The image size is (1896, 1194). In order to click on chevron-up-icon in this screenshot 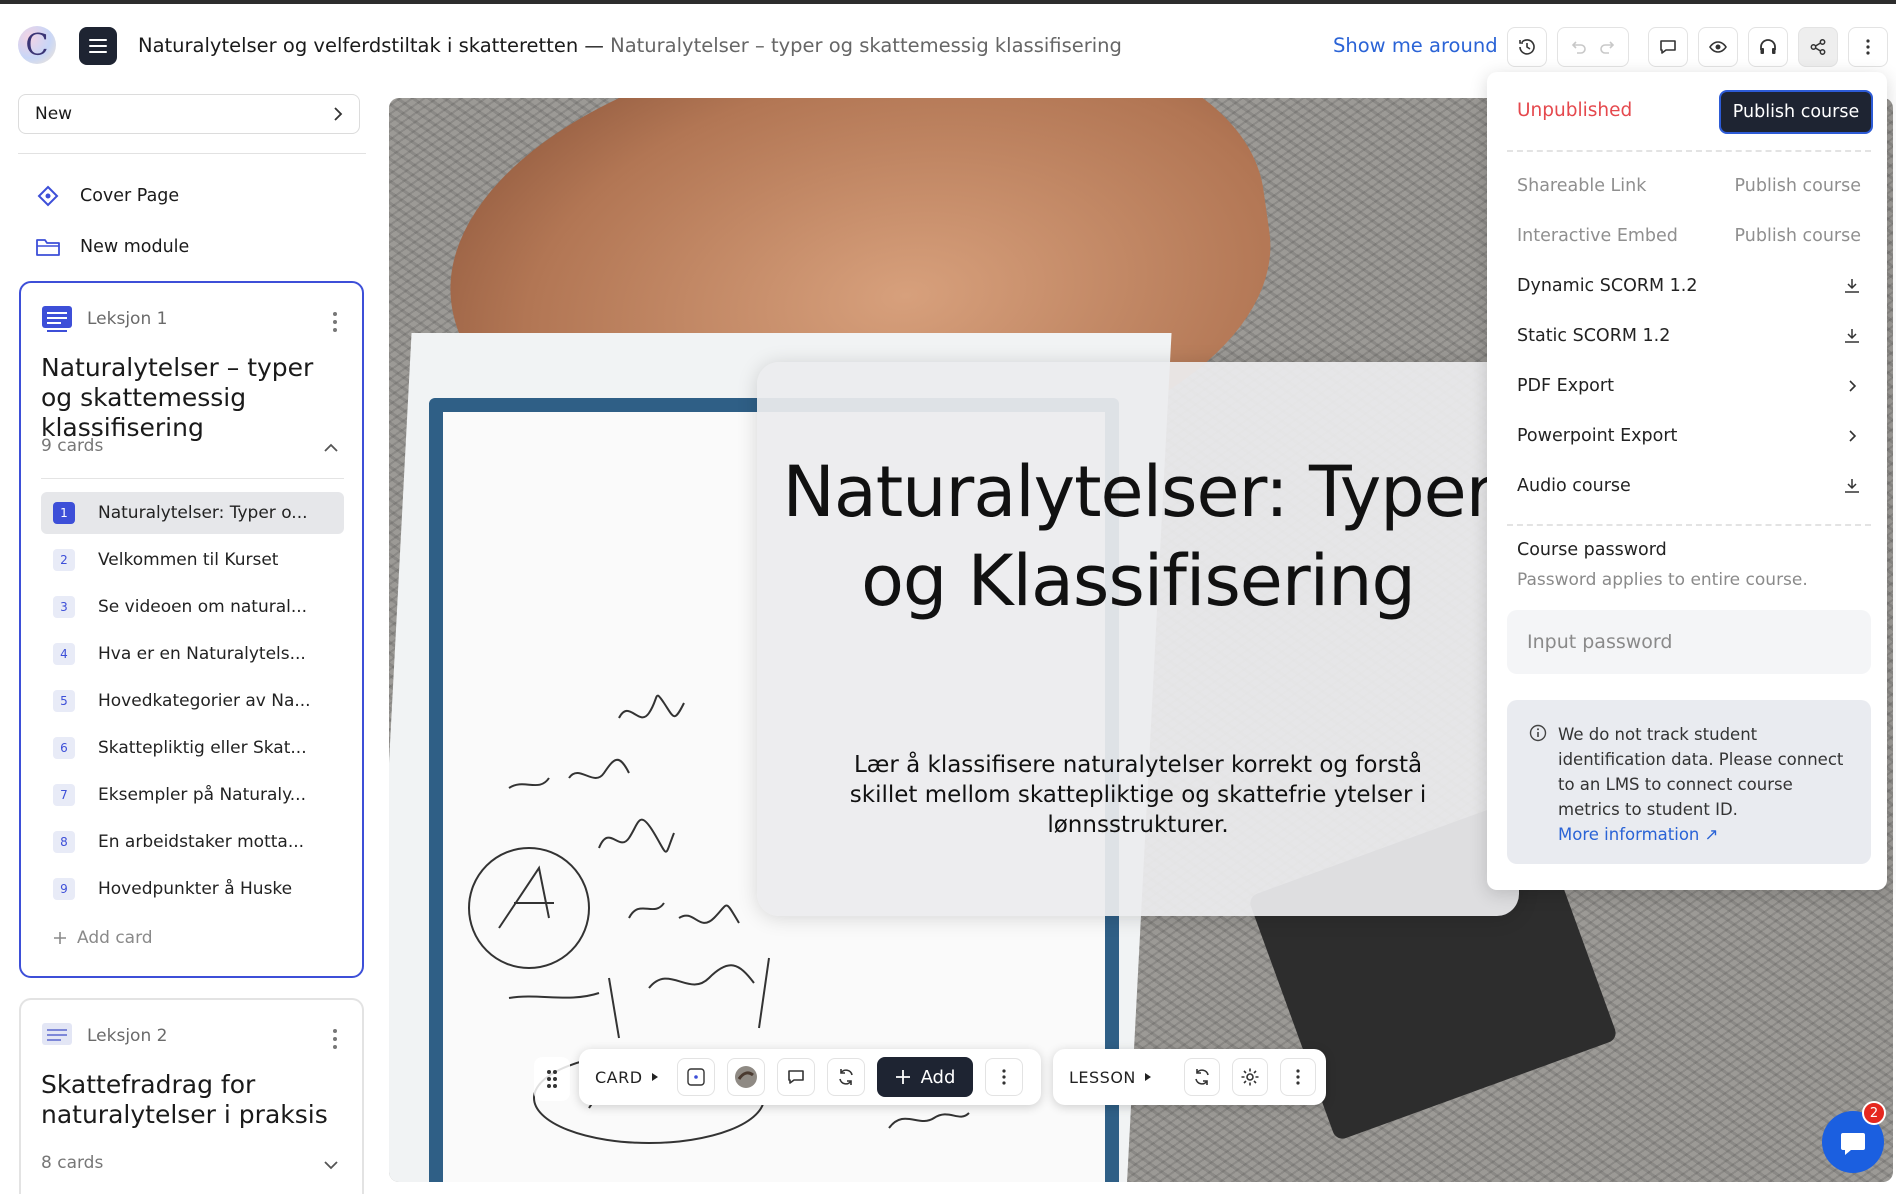, I will do `click(331, 448)`.